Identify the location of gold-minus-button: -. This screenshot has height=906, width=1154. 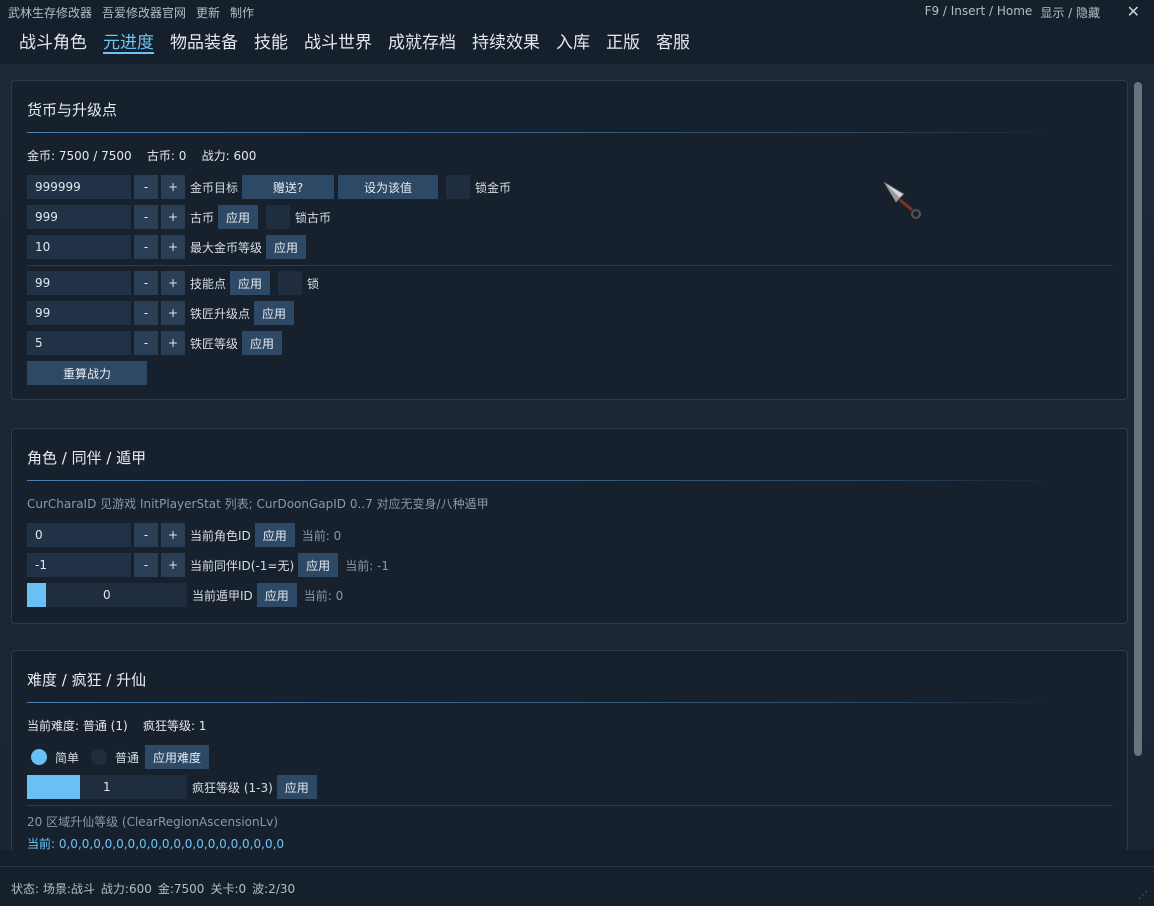
(146, 187).